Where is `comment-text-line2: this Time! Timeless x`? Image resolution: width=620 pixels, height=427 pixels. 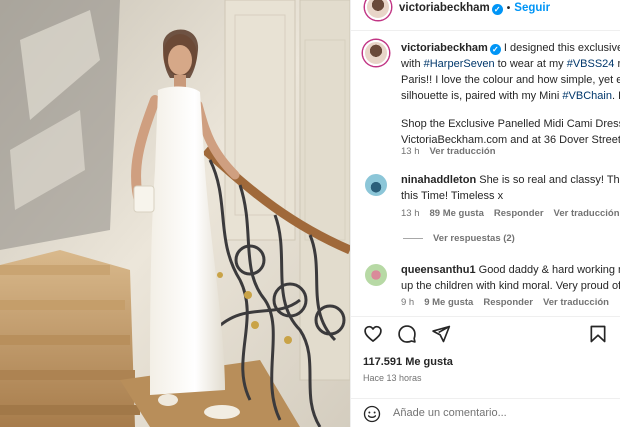
comment-text-line2: this Time! Timeless x is located at coordinates (452, 196).